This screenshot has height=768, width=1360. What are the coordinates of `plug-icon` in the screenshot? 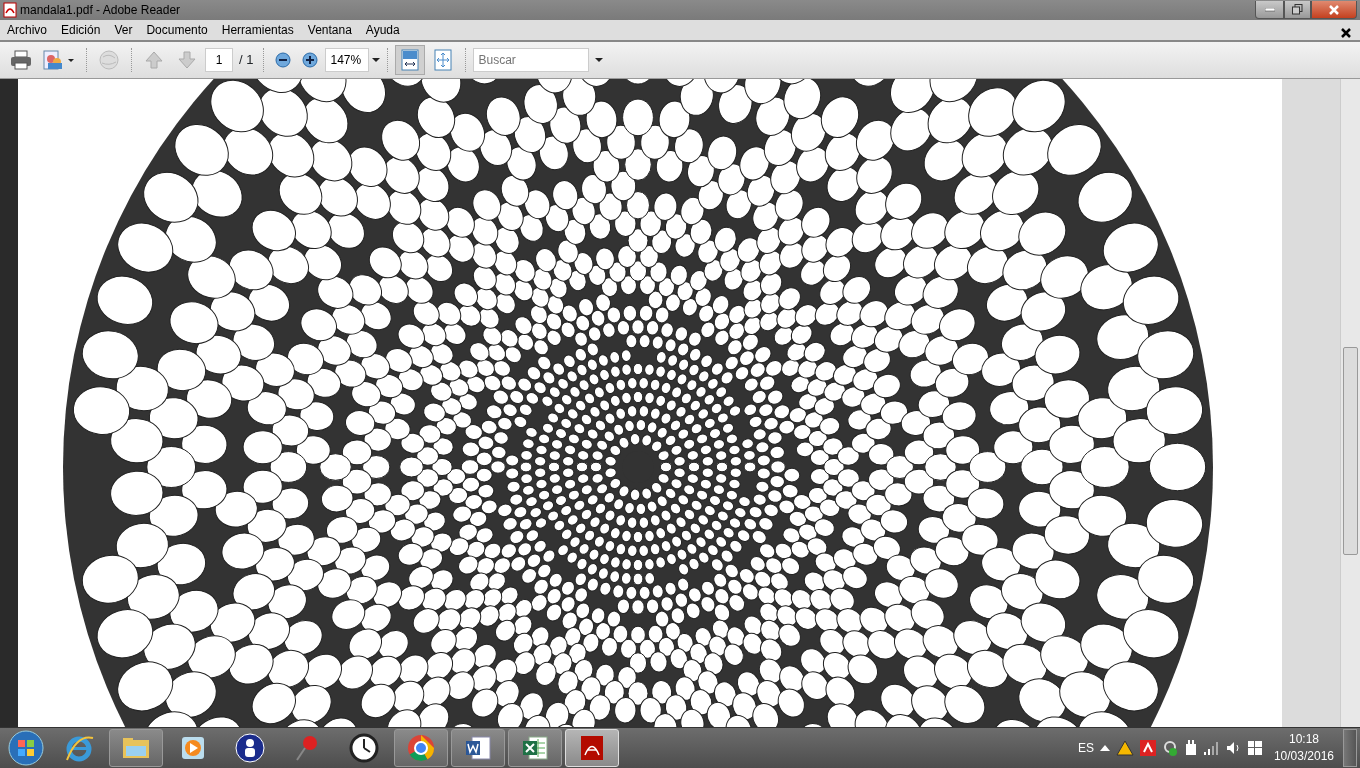 It's located at (1190, 748).